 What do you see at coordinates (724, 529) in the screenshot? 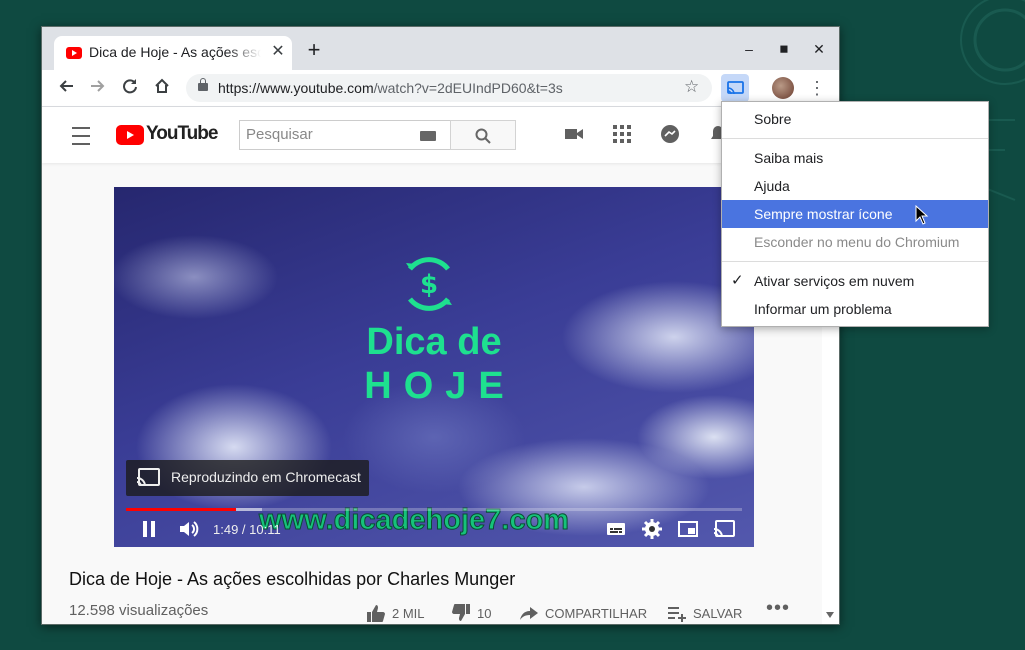
I see `cast-control-icon` at bounding box center [724, 529].